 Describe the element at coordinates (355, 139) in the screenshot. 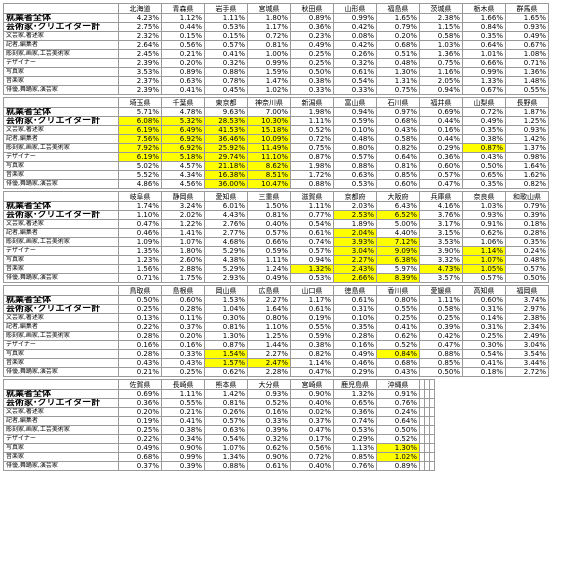

I see `value-cell: 0.48%` at that location.